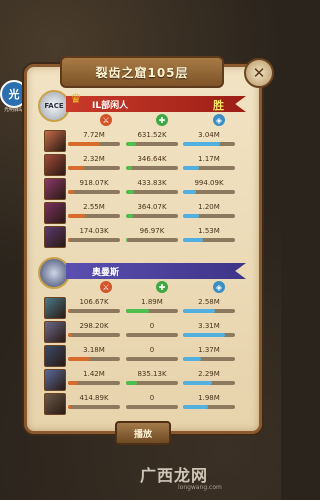 This screenshot has height=500, width=320. I want to click on guild-badge-glyph: 光, so click(14, 94).